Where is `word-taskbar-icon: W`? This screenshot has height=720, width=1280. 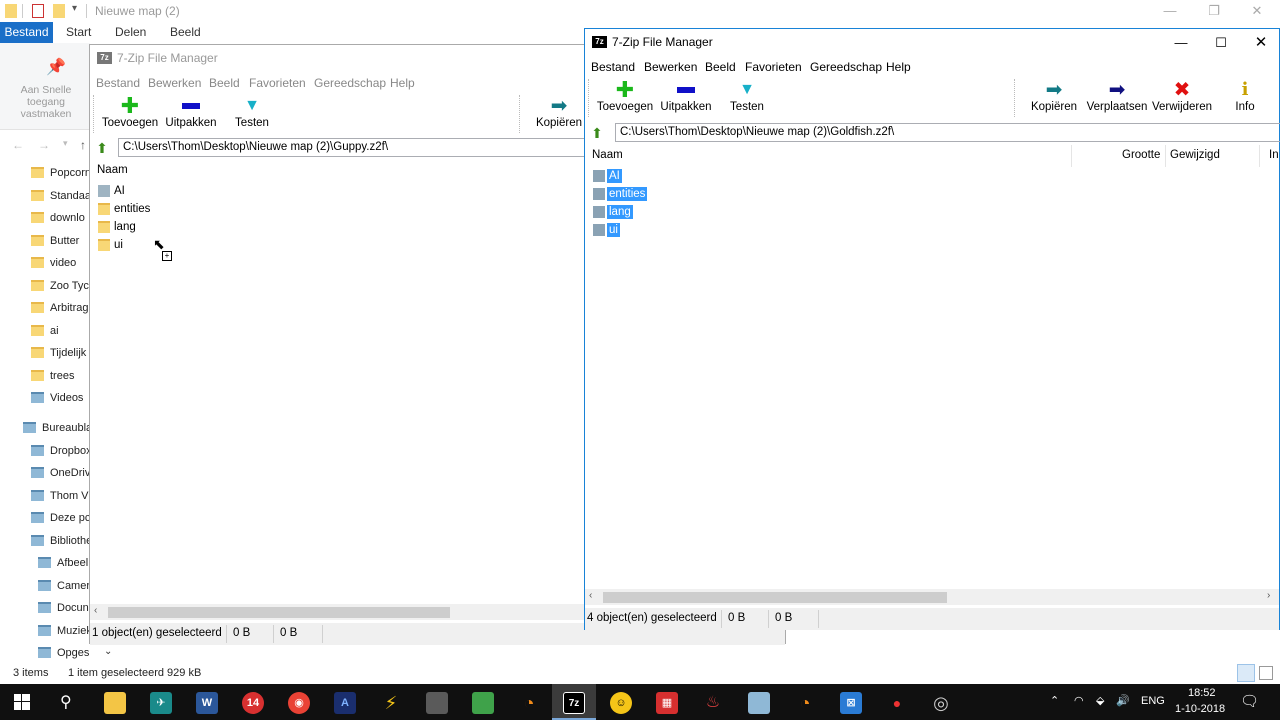 word-taskbar-icon: W is located at coordinates (207, 703).